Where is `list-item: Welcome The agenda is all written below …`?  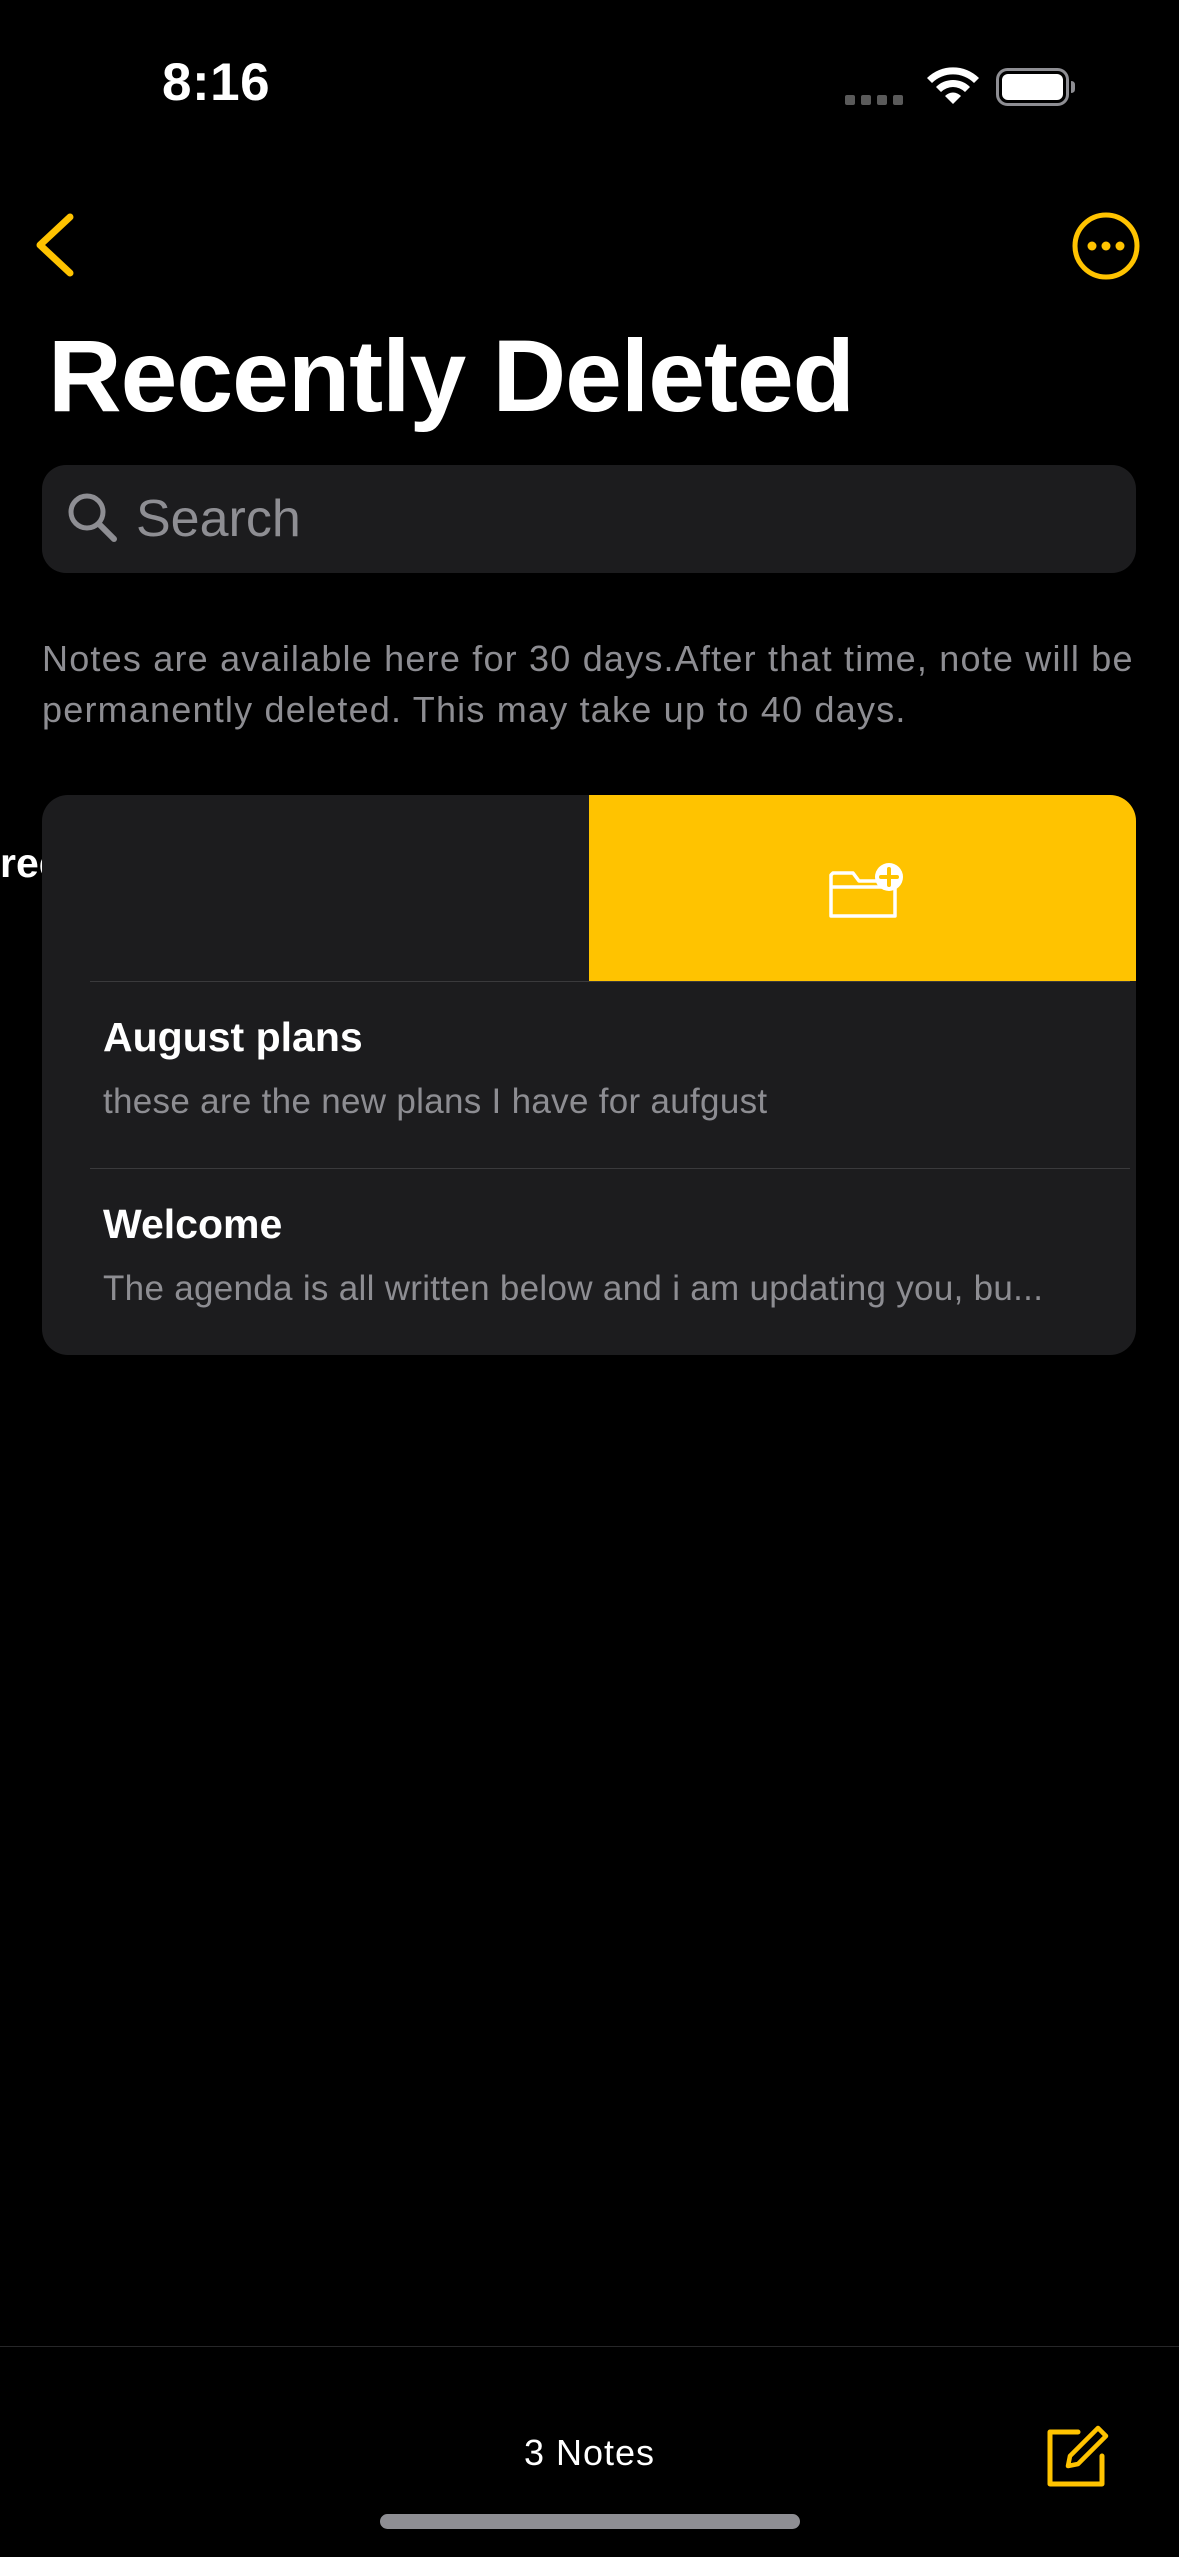 list-item: Welcome The agenda is all written below … is located at coordinates (589, 1262).